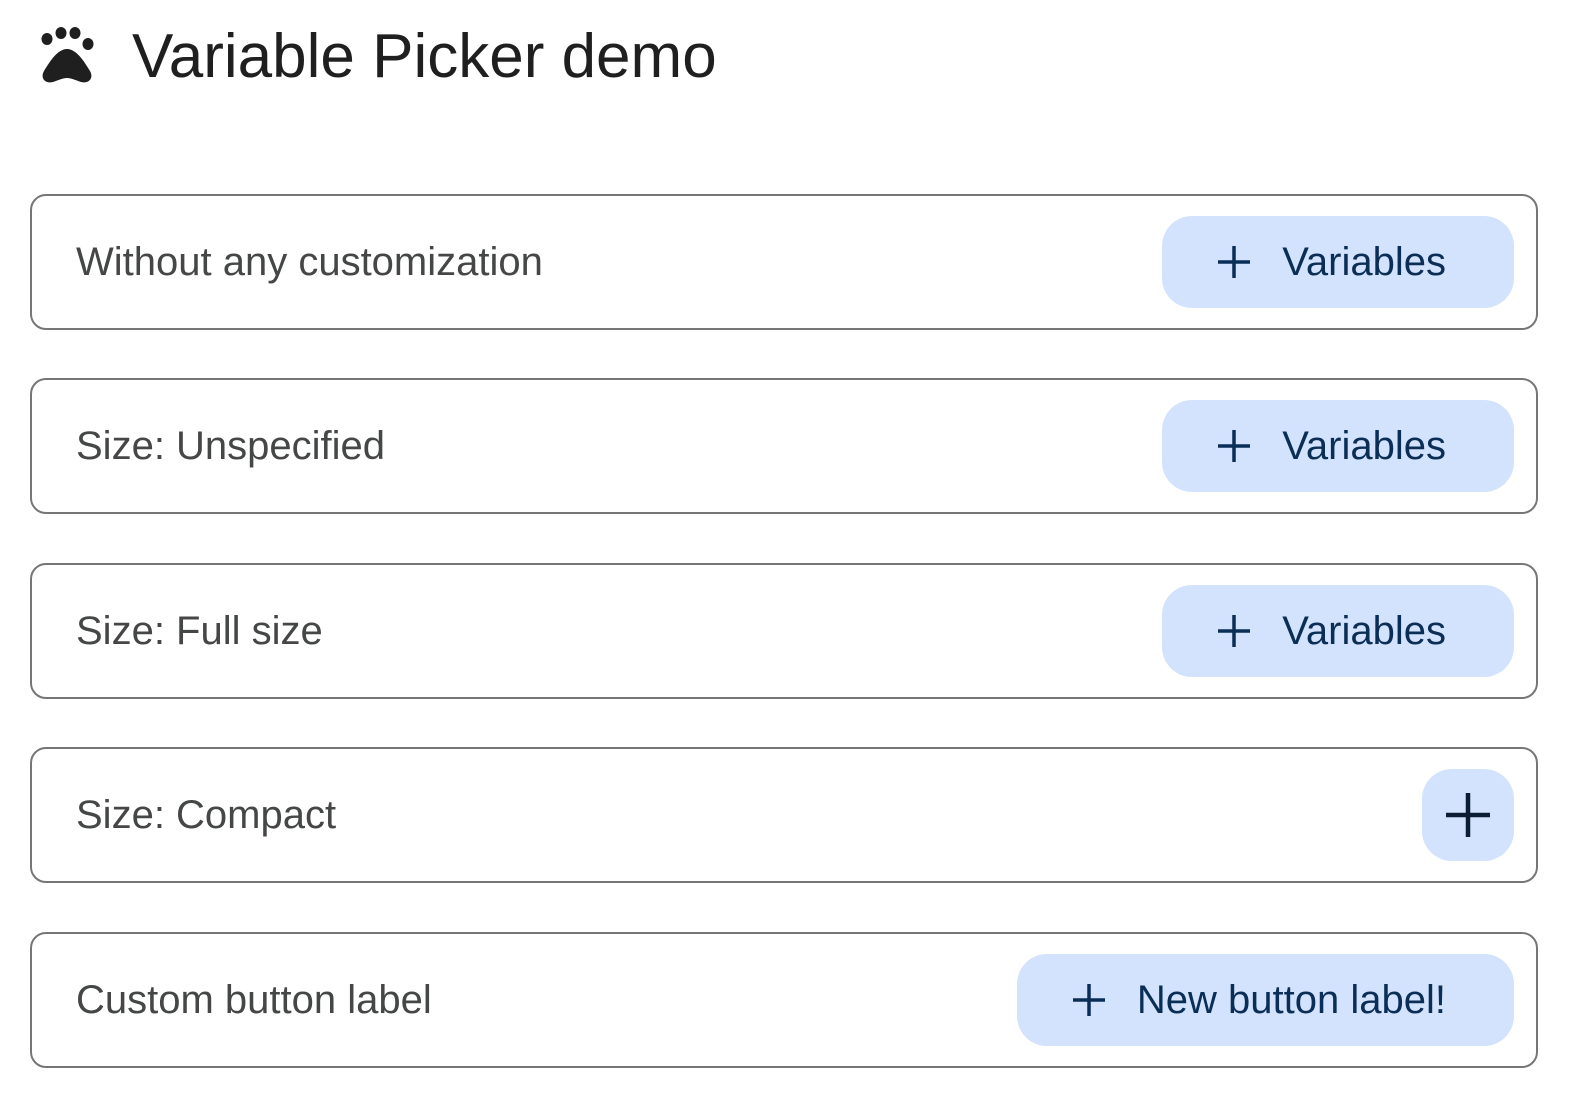 Image resolution: width=1590 pixels, height=1110 pixels. What do you see at coordinates (206, 814) in the screenshot?
I see `card-label: Size: Compact` at bounding box center [206, 814].